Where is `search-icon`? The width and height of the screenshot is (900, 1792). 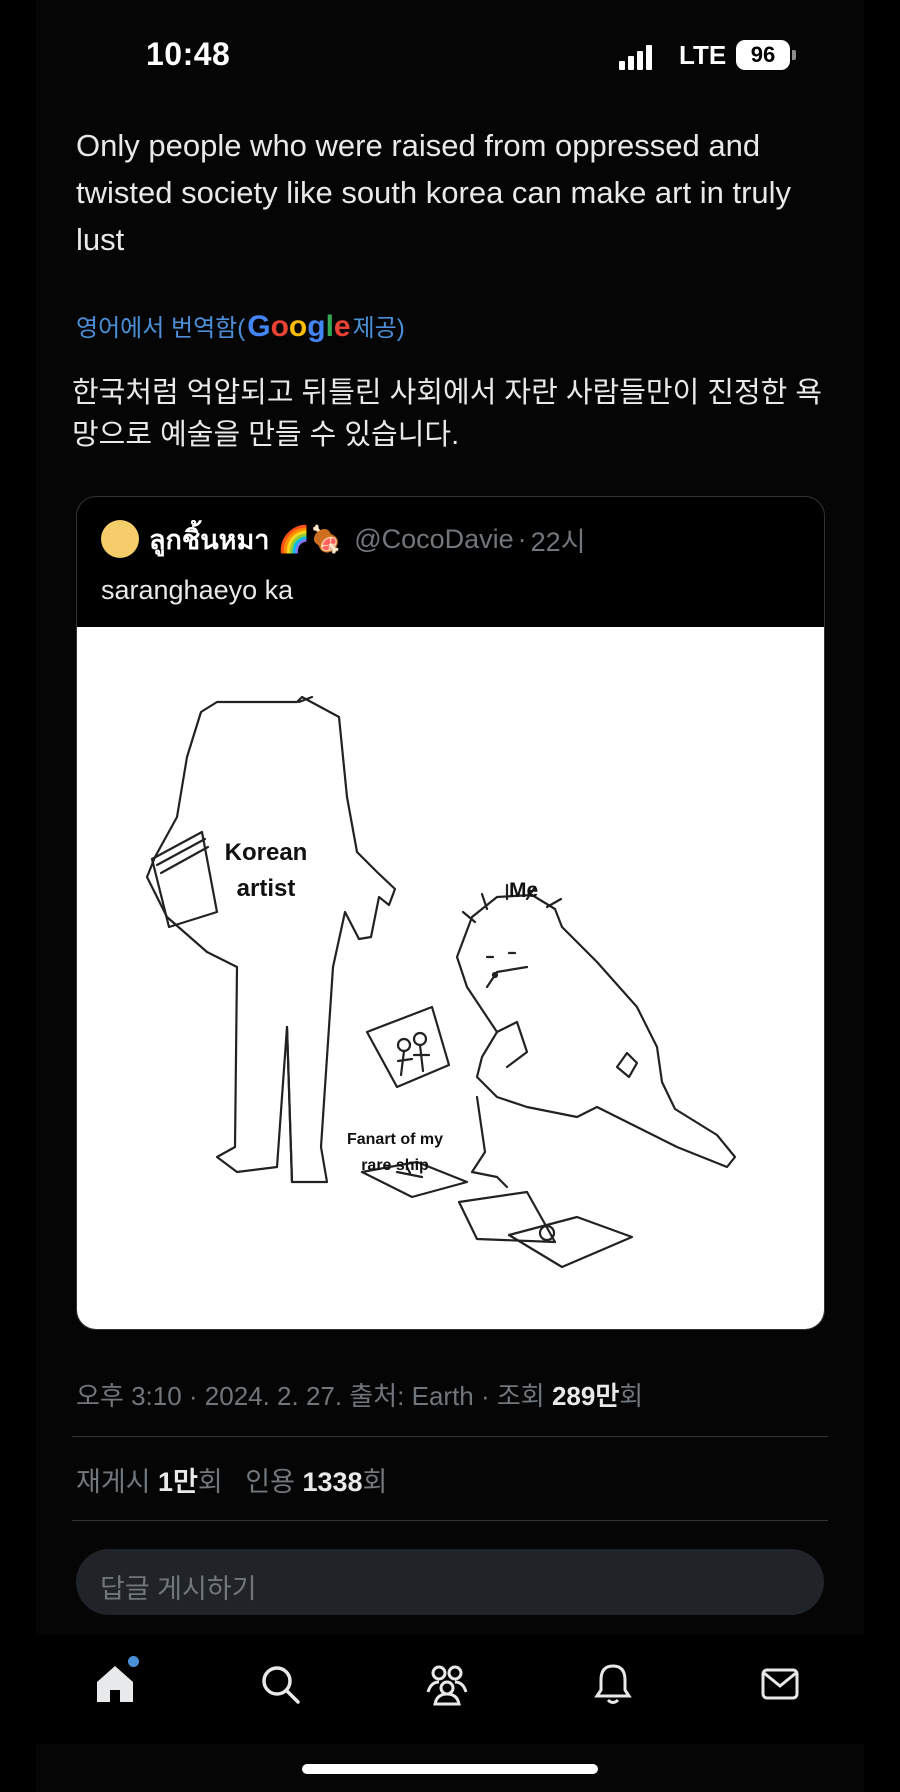
search-icon is located at coordinates (281, 1685).